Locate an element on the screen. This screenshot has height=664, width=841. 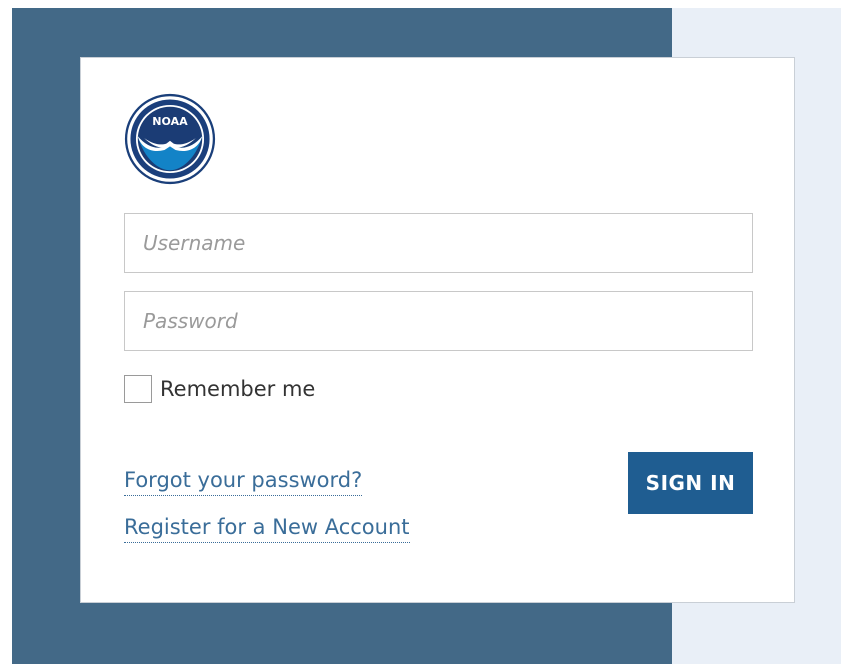
noaa-logo-icon: NOAA is located at coordinates (170, 139).